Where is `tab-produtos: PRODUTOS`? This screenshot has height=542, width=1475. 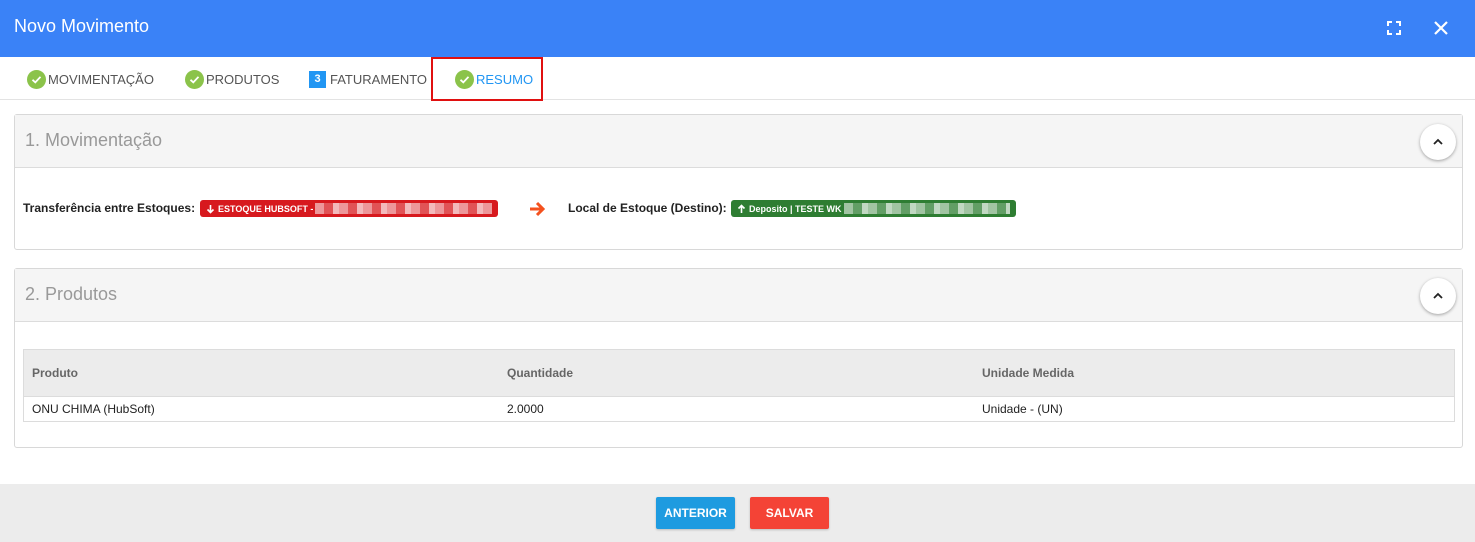 tab-produtos: PRODUTOS is located at coordinates (232, 79).